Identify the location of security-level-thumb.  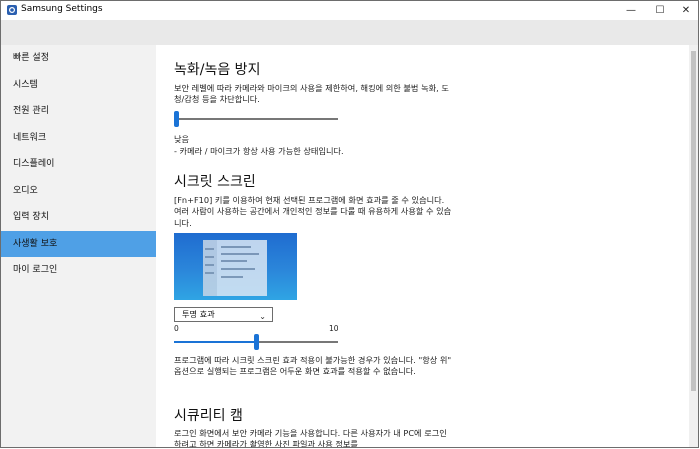
(176, 119).